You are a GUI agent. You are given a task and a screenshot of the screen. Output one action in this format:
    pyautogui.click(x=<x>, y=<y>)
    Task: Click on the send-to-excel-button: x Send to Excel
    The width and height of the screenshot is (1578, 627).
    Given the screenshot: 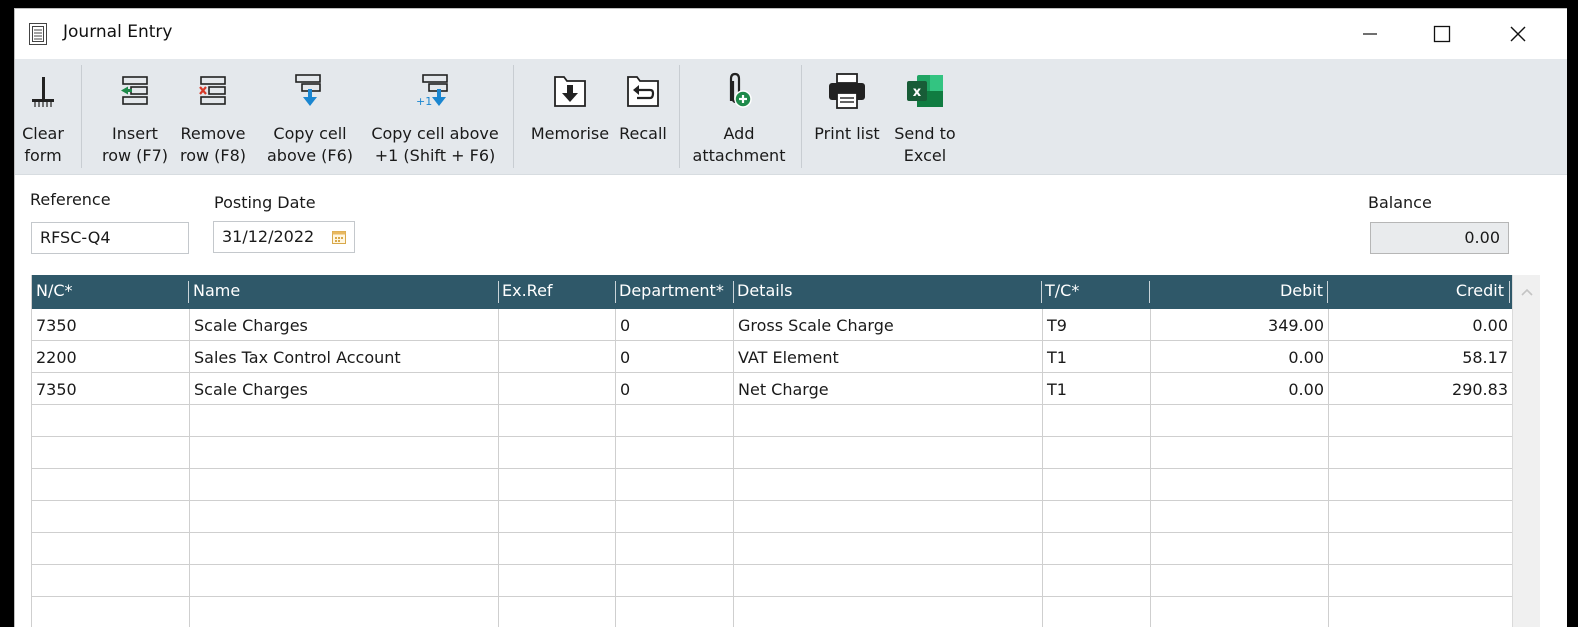 What is the action you would take?
    pyautogui.click(x=925, y=116)
    